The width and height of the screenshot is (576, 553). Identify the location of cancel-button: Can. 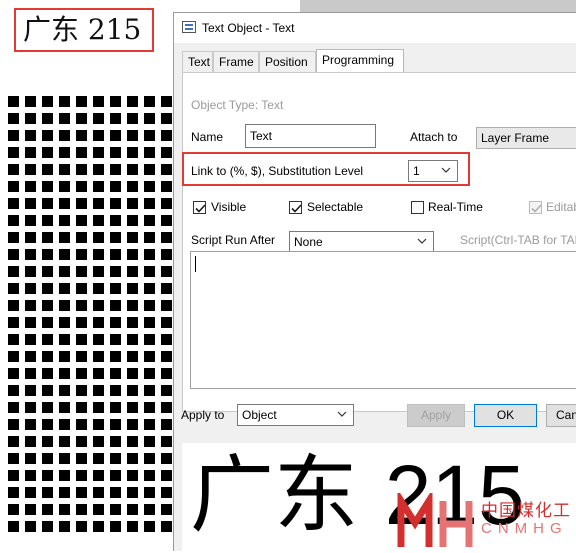
(561, 415).